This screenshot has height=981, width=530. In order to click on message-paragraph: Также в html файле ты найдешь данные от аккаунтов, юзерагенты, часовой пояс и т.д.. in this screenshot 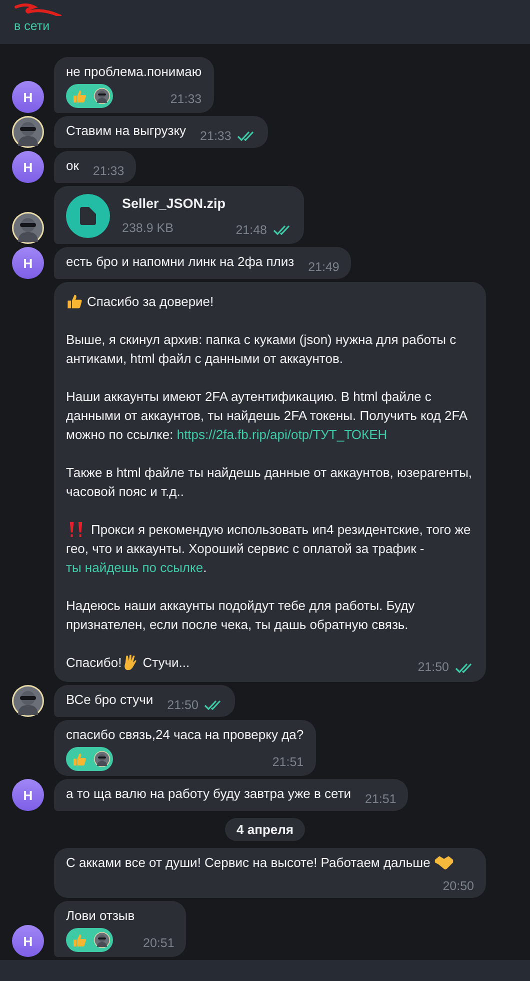, I will do `click(270, 482)`.